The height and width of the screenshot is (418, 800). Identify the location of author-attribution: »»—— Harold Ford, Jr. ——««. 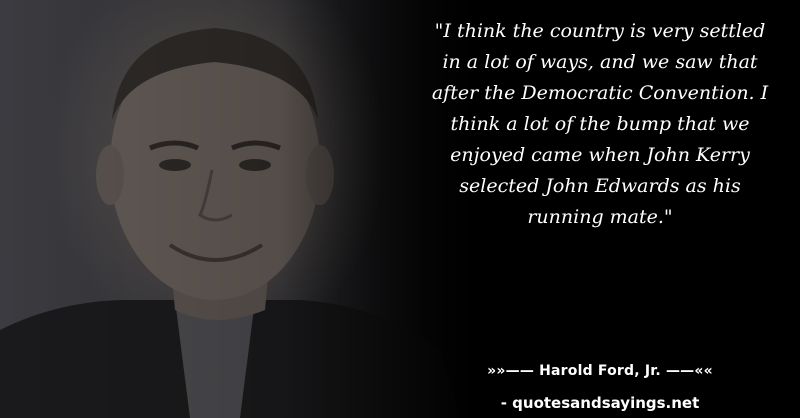
(600, 371).